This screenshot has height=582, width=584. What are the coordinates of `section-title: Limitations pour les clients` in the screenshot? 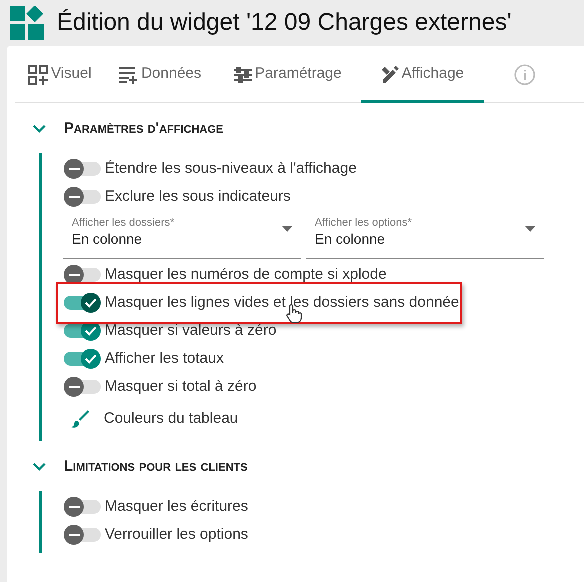 It's located at (156, 466).